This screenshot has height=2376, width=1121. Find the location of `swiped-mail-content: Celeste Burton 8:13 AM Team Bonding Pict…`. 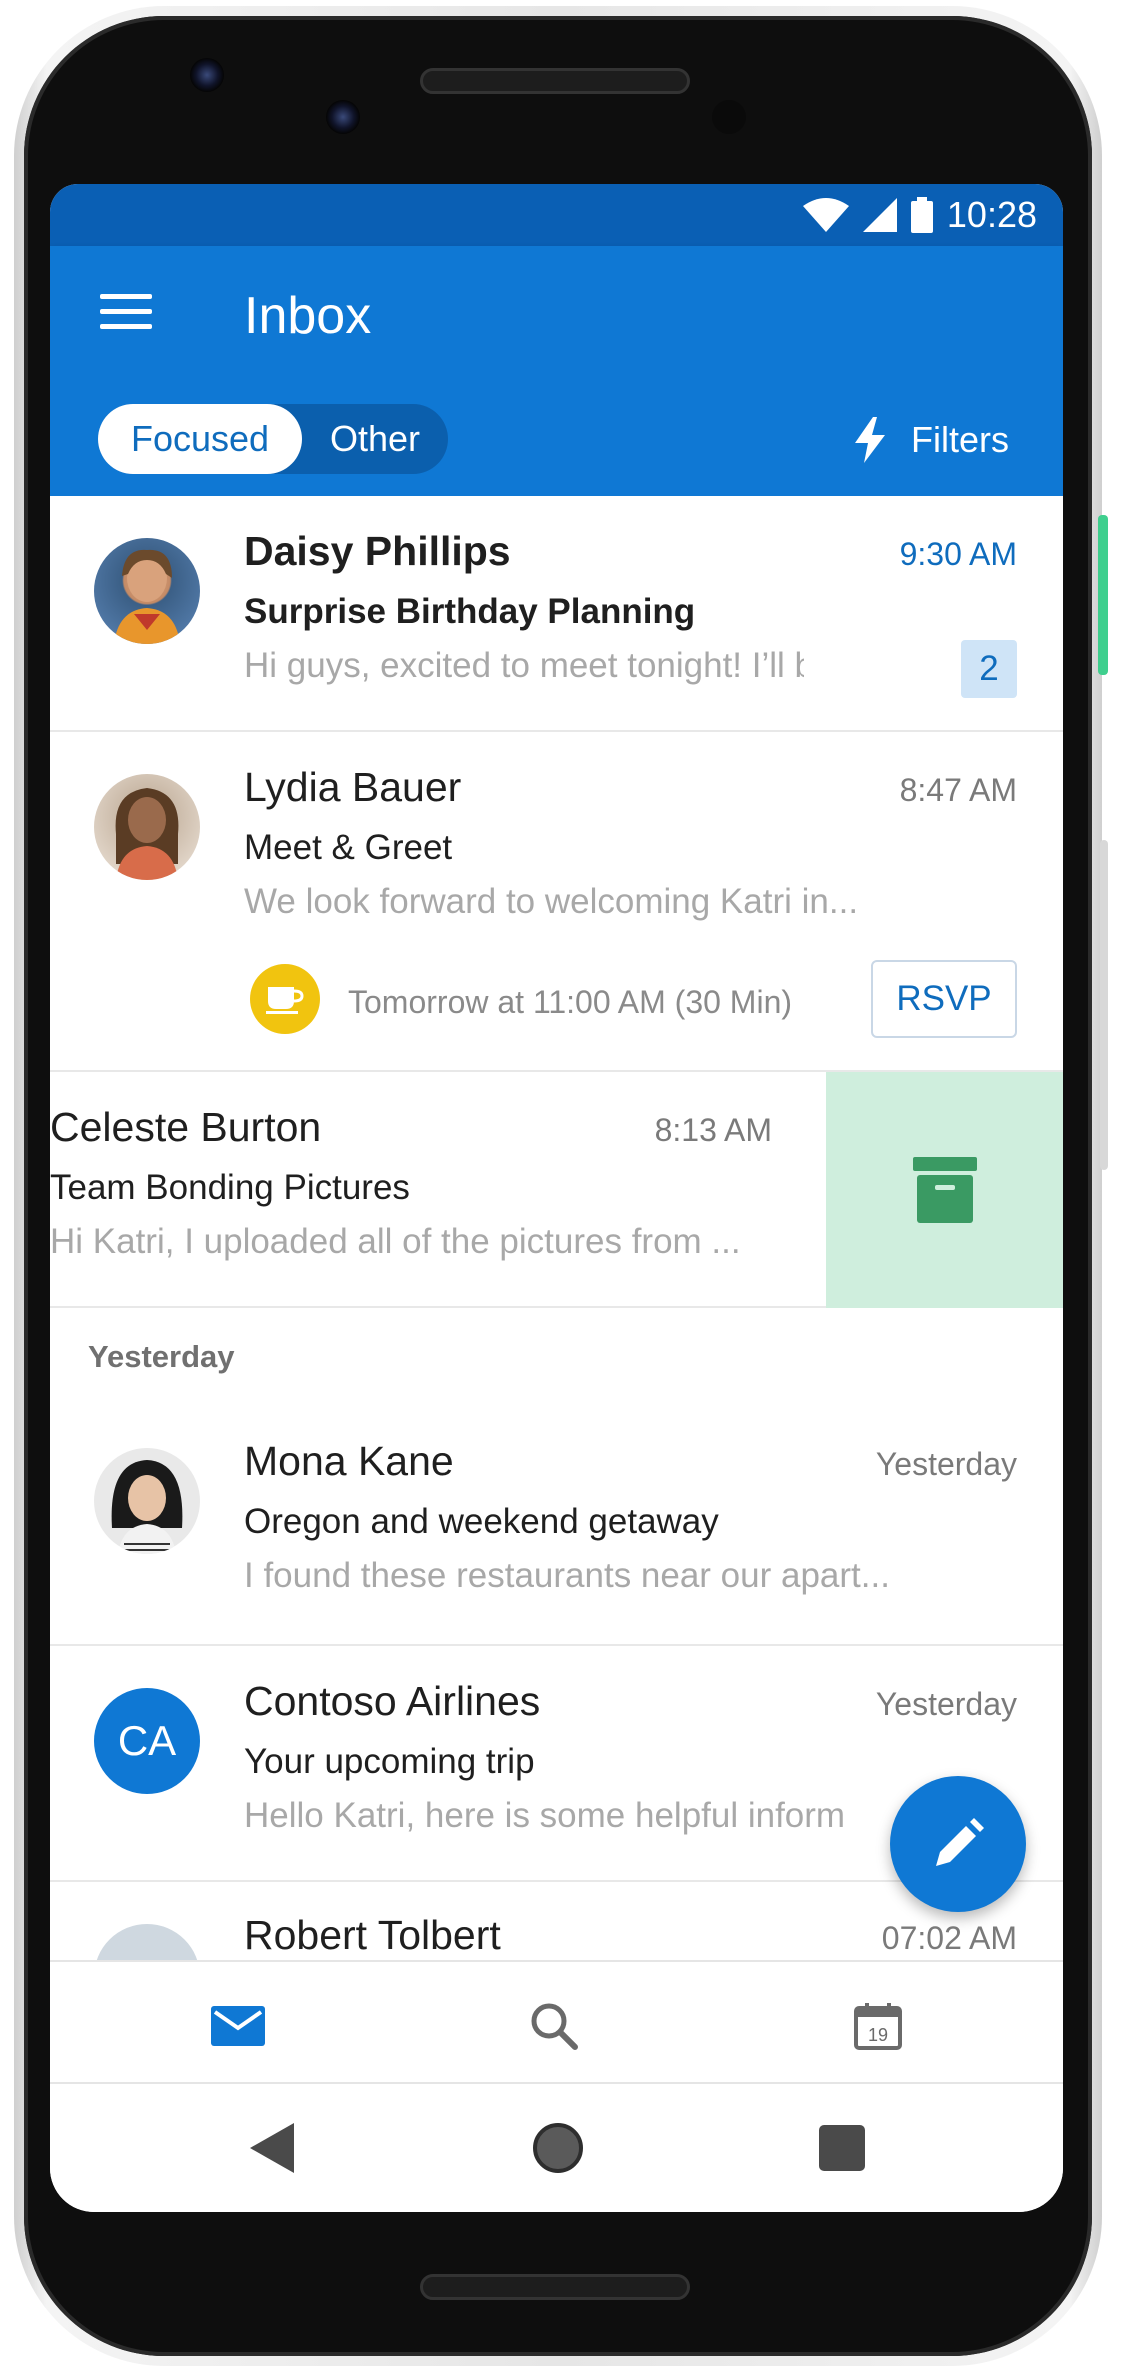

swiped-mail-content: Celeste Burton 8:13 AM Team Bonding Pict… is located at coordinates (438, 1190).